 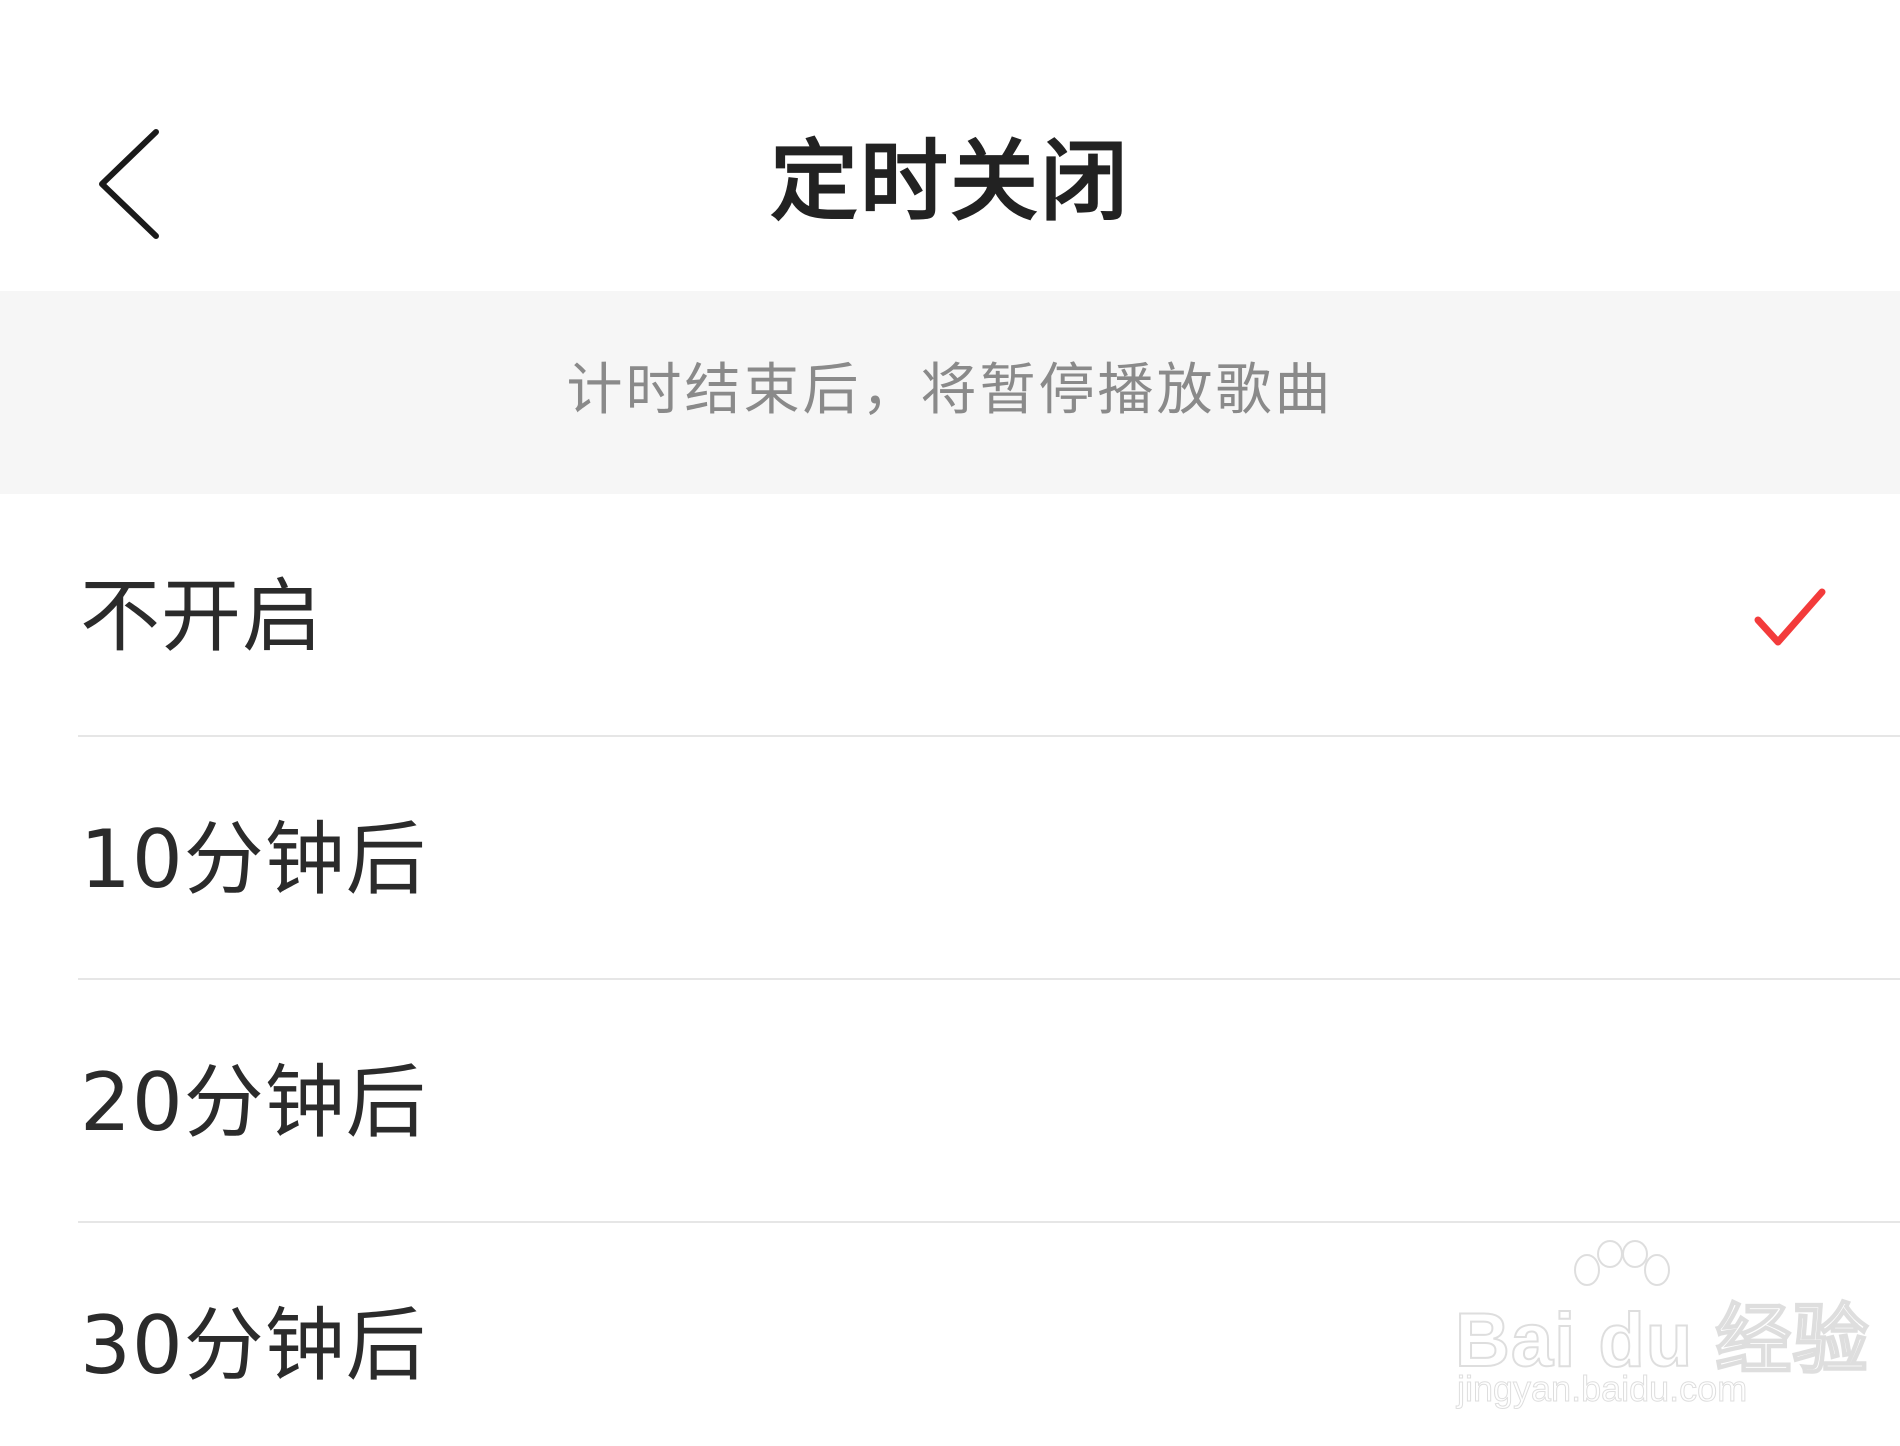 I want to click on hint-banner: 计时结束后，将暂停播放歌曲, so click(x=950, y=392).